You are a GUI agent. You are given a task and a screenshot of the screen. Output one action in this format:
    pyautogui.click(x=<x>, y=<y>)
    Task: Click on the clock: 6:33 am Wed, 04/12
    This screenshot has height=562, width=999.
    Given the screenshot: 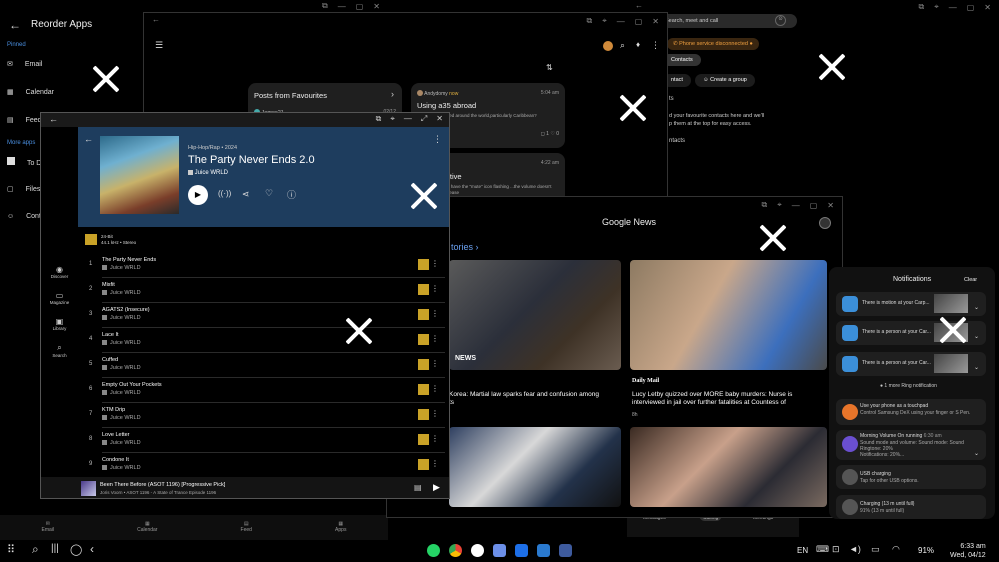 What is the action you would take?
    pyautogui.click(x=968, y=551)
    